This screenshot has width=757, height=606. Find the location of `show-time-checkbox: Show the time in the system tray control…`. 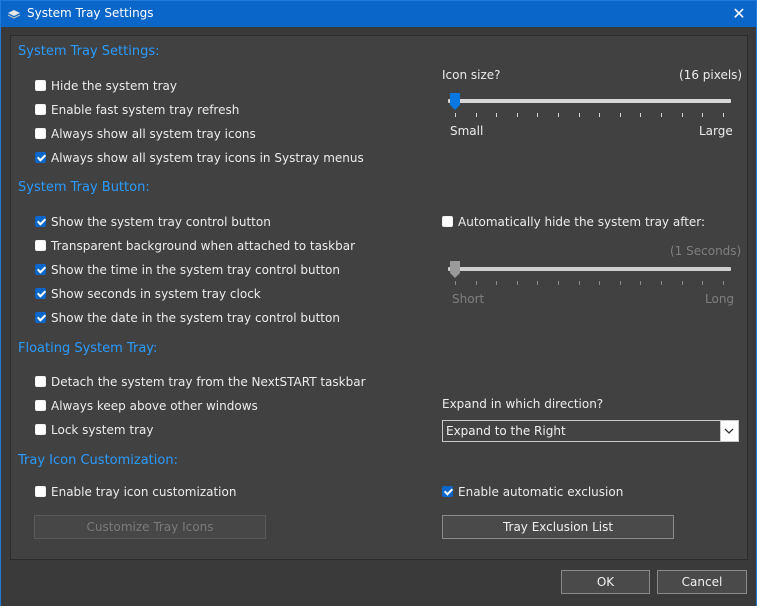

show-time-checkbox: Show the time in the system tray control… is located at coordinates (187, 270).